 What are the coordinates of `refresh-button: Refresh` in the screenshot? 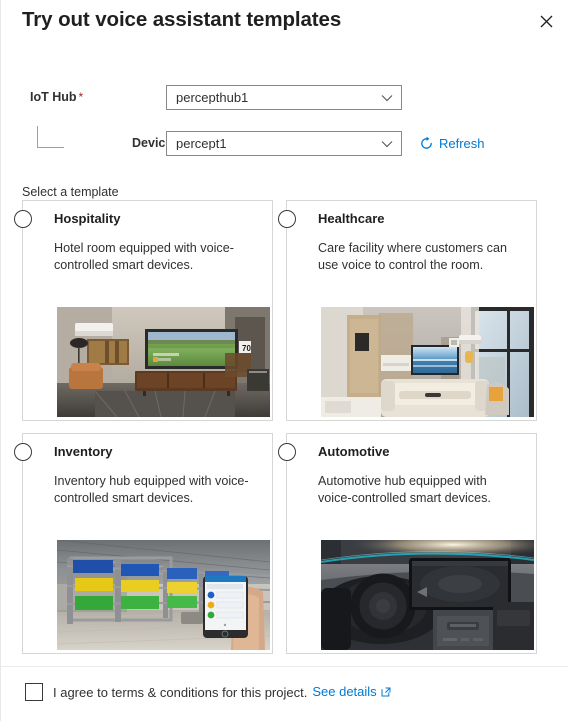 It's located at (452, 143).